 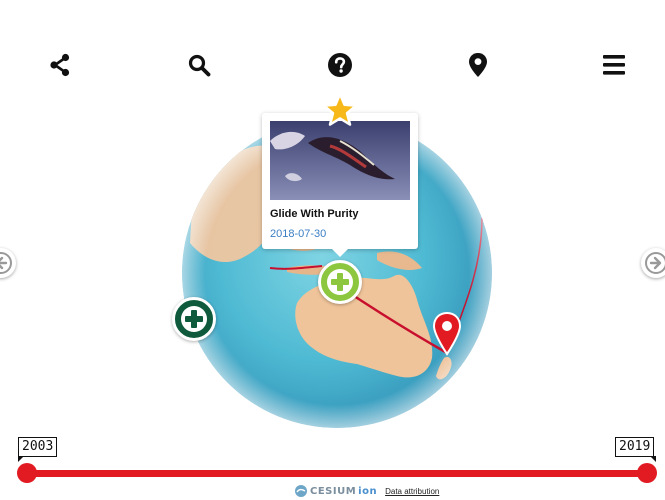 I want to click on story-title: Glide With Purity, so click(x=314, y=214).